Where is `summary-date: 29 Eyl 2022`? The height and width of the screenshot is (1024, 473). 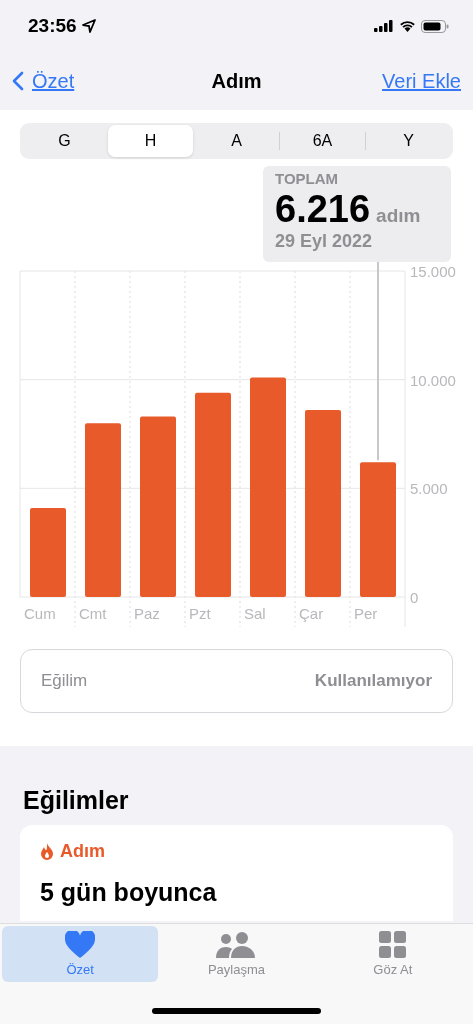 summary-date: 29 Eyl 2022 is located at coordinates (324, 241).